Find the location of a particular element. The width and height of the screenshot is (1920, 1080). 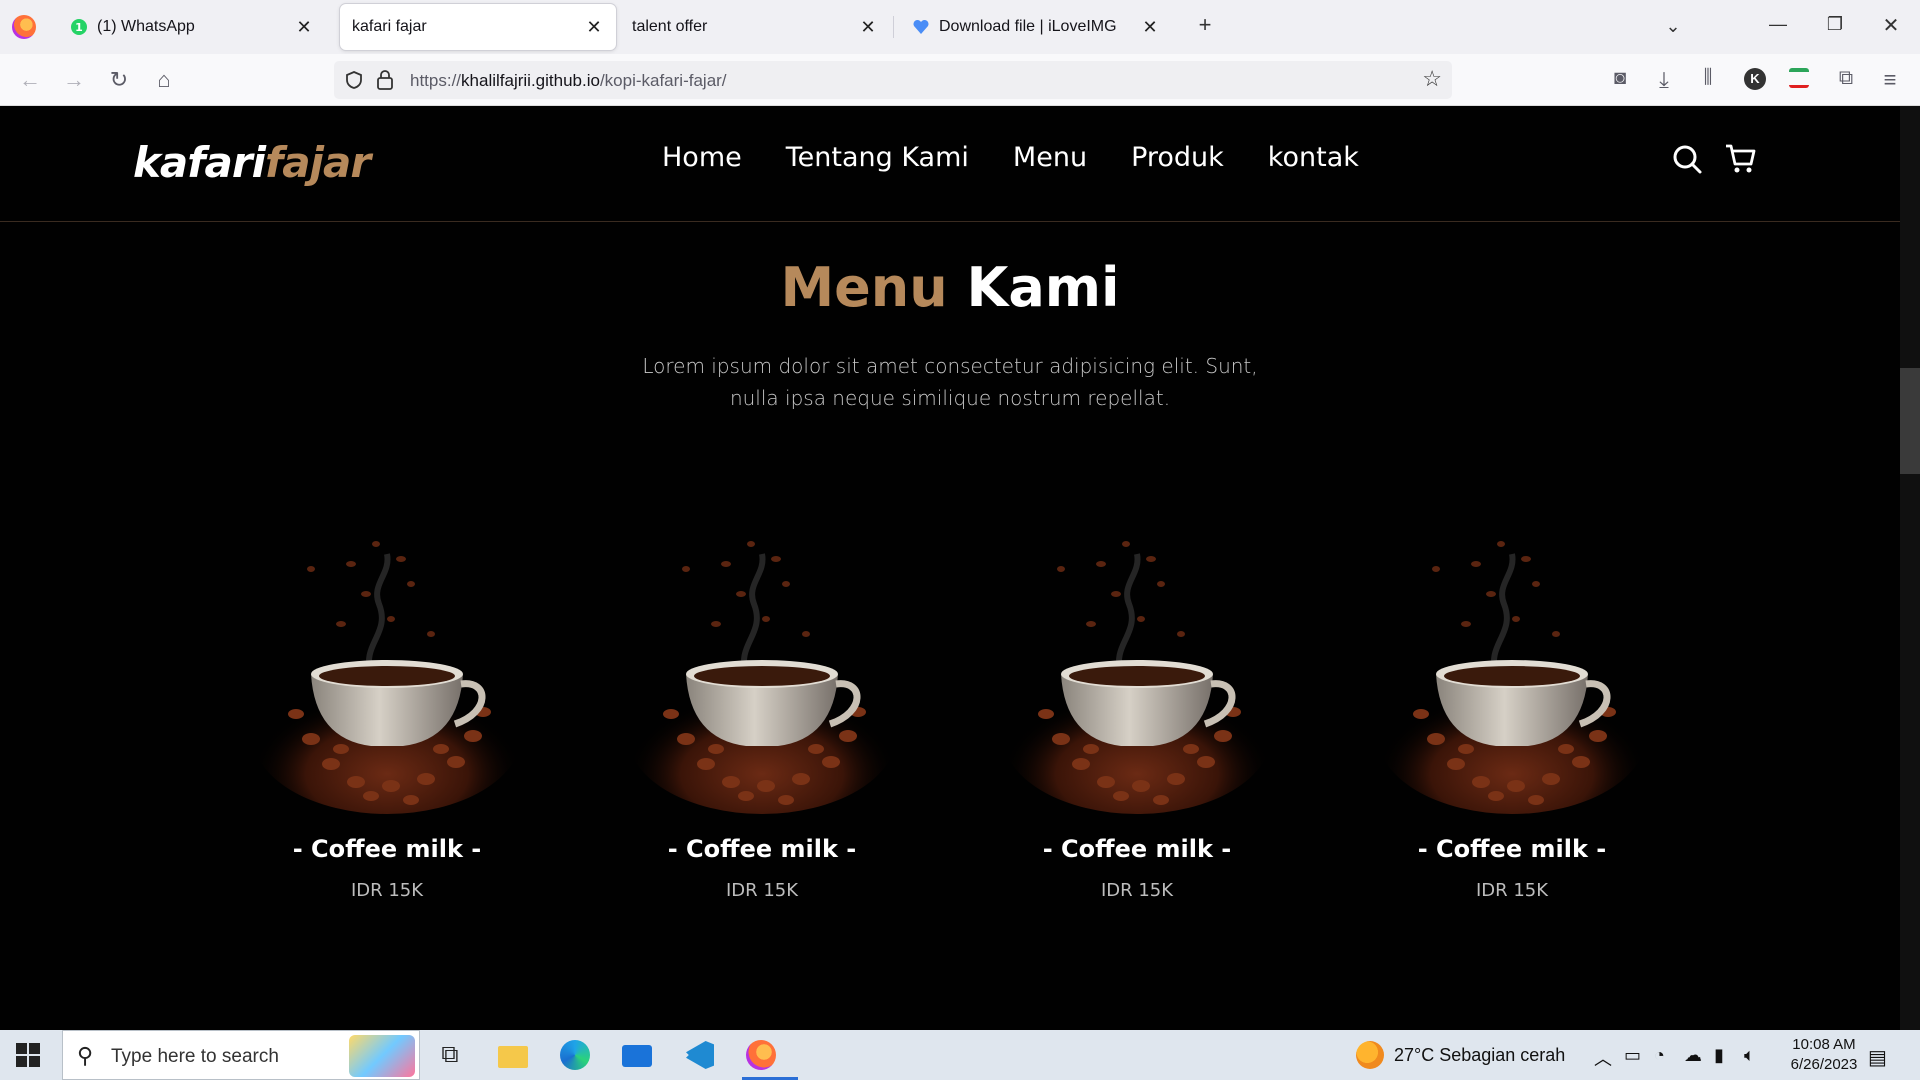

wifi-icon: ◔ is located at coordinates (1659, 1055).